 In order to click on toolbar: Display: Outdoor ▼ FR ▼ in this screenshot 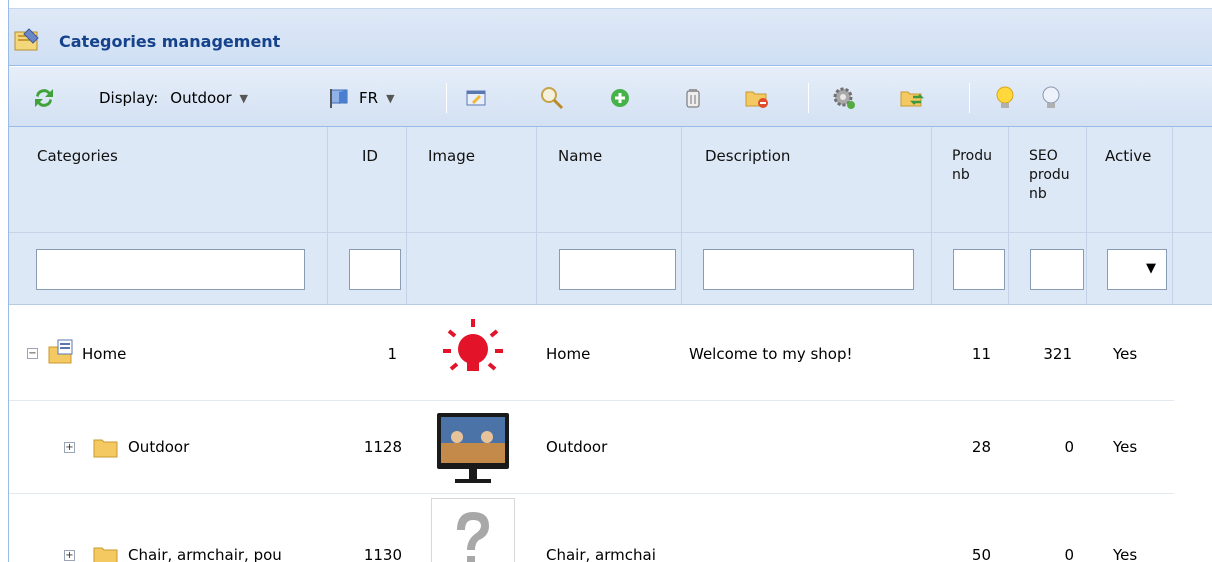, I will do `click(610, 97)`.